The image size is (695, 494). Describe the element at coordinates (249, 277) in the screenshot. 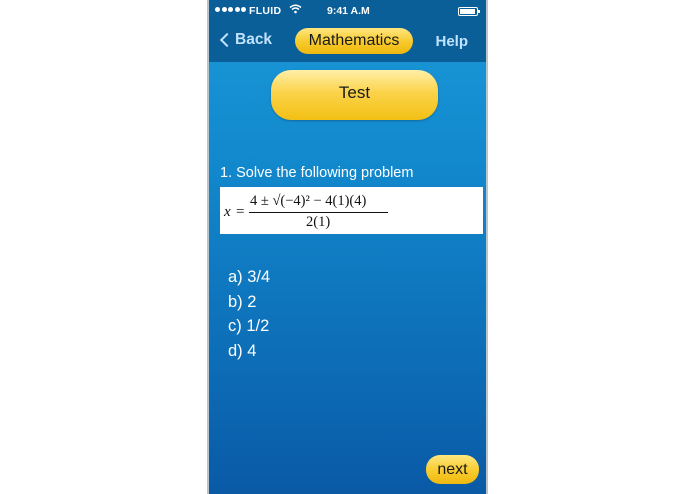

I see `option-a: a) 3/4` at that location.